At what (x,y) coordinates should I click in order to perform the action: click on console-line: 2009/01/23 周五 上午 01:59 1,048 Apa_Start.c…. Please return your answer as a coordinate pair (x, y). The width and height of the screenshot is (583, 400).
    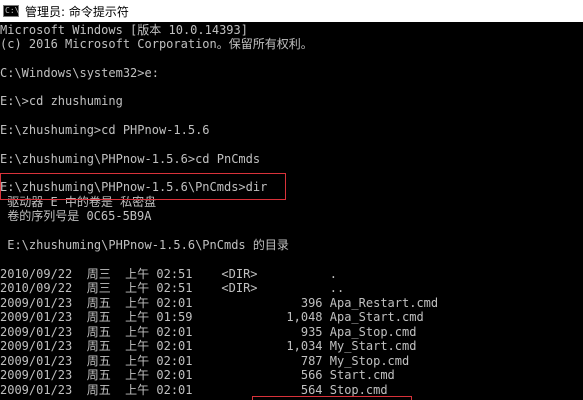
    Looking at the image, I should click on (212, 317).